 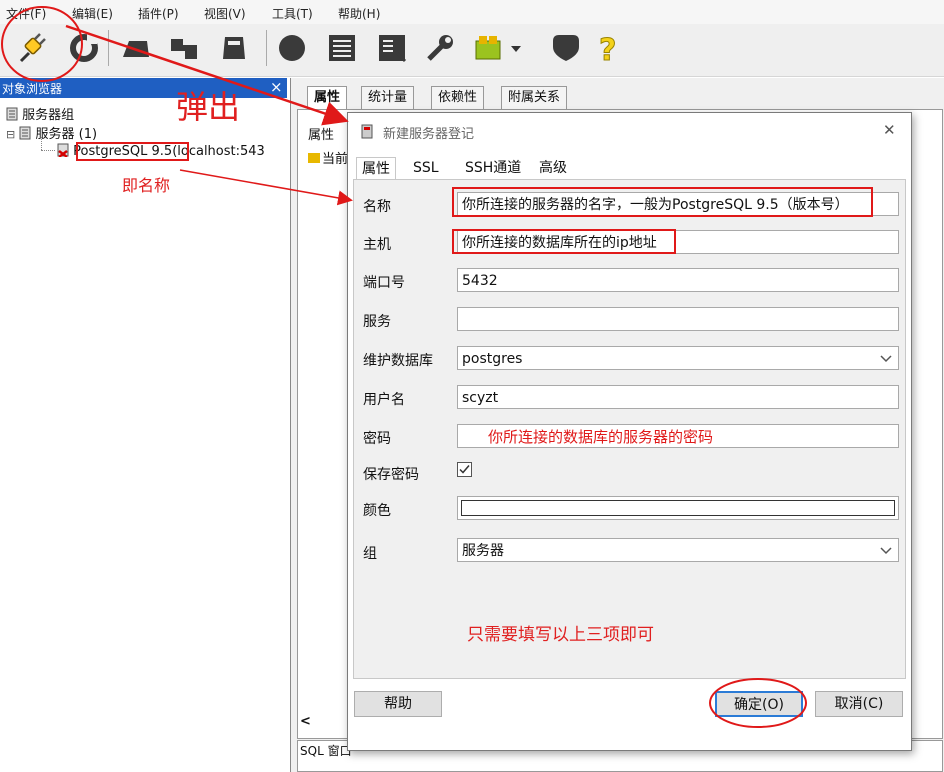 I want to click on name-arrow, so click(x=266, y=187).